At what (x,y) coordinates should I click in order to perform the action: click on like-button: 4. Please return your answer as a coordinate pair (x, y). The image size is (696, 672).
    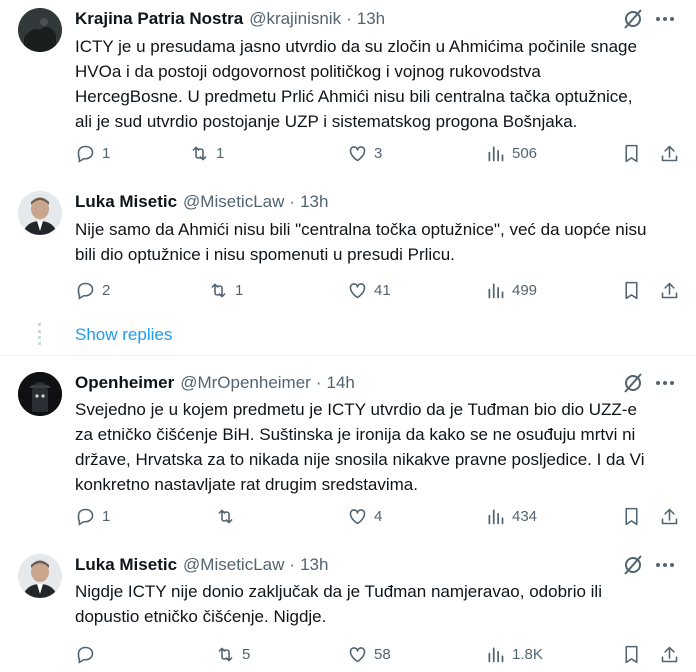
    Looking at the image, I should click on (364, 516).